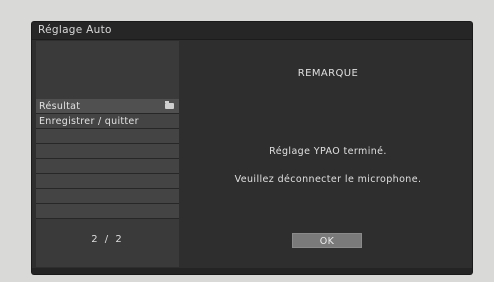  Describe the element at coordinates (328, 73) in the screenshot. I see `dialog-heading: REMARQUE` at that location.